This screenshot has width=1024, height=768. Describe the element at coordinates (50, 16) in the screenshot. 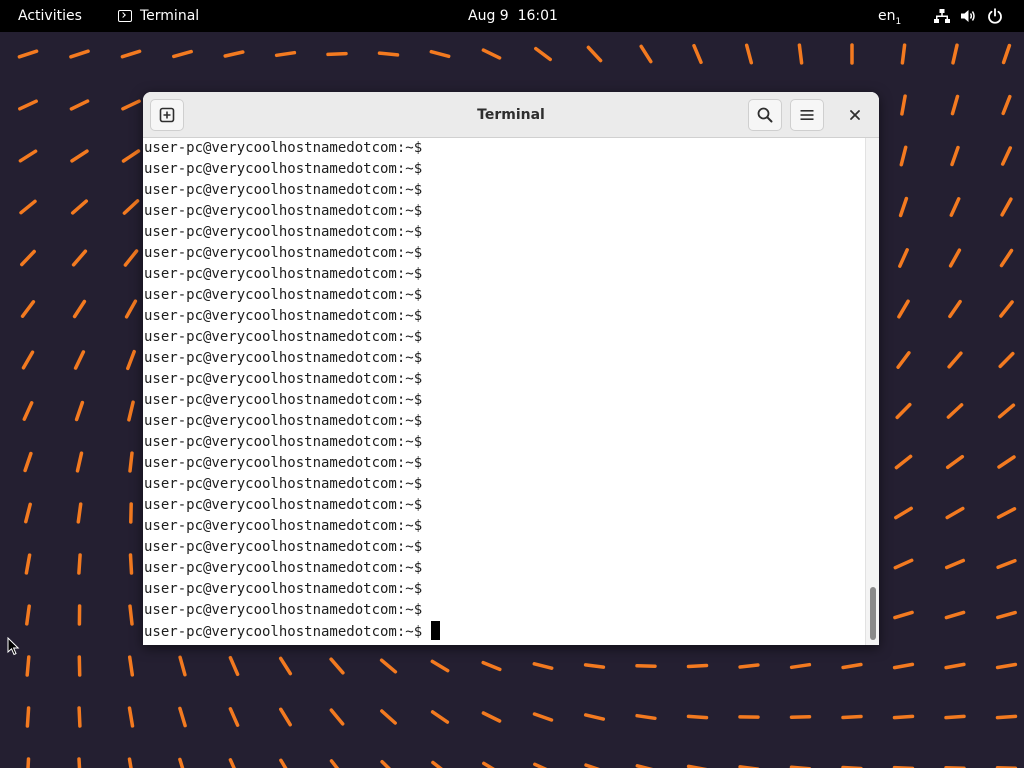

I see `activities-button: Activities` at that location.